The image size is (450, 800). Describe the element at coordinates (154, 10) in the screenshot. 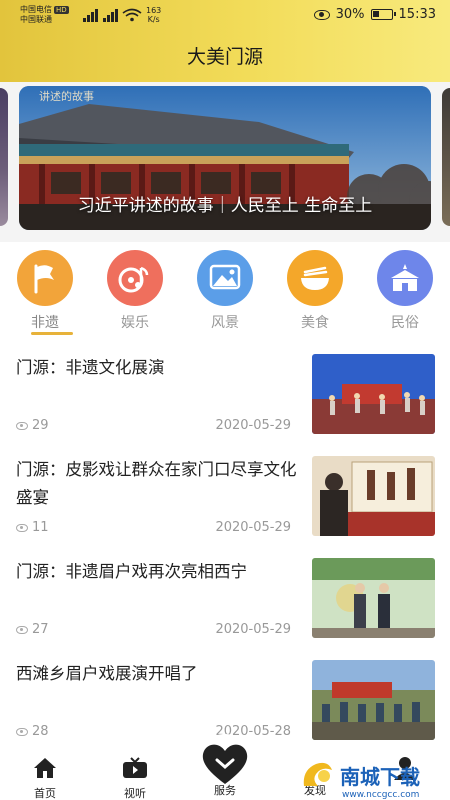

I see `net-speed-value: 163` at that location.